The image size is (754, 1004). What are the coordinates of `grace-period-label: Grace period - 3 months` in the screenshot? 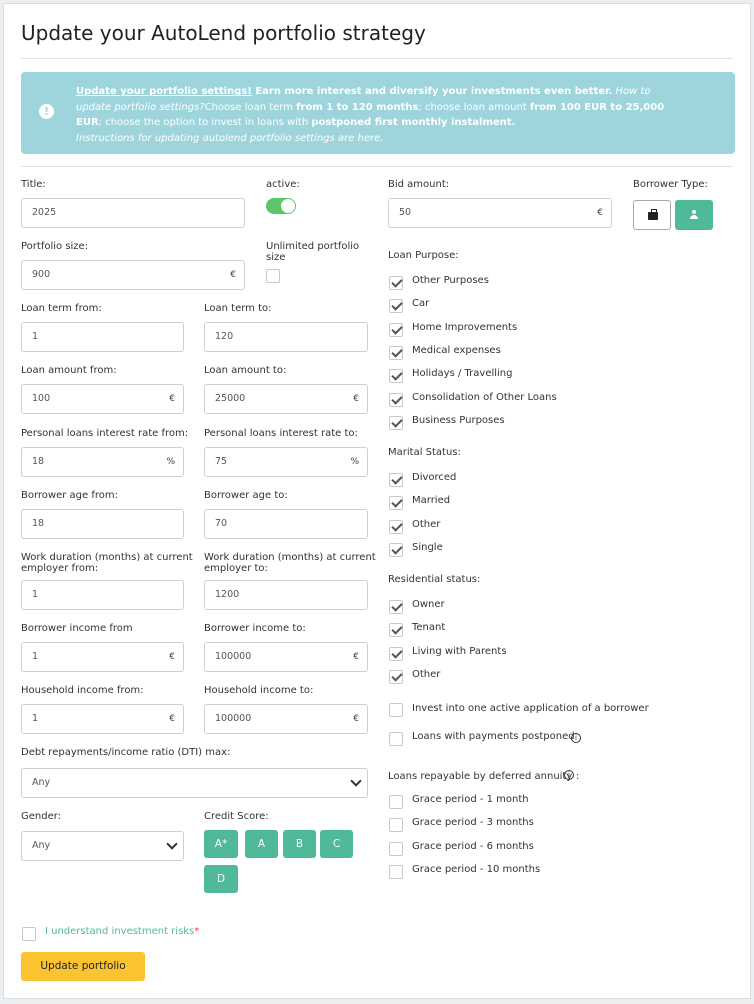 It's located at (473, 823).